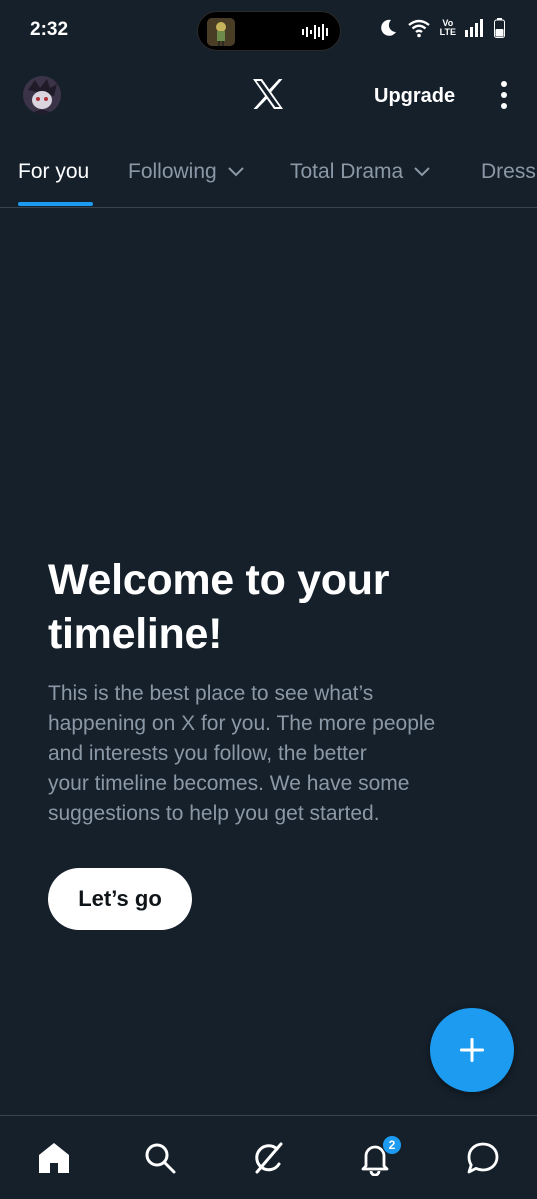 The image size is (537, 1199). I want to click on welcome-title-line: Welcome to your, so click(219, 580).